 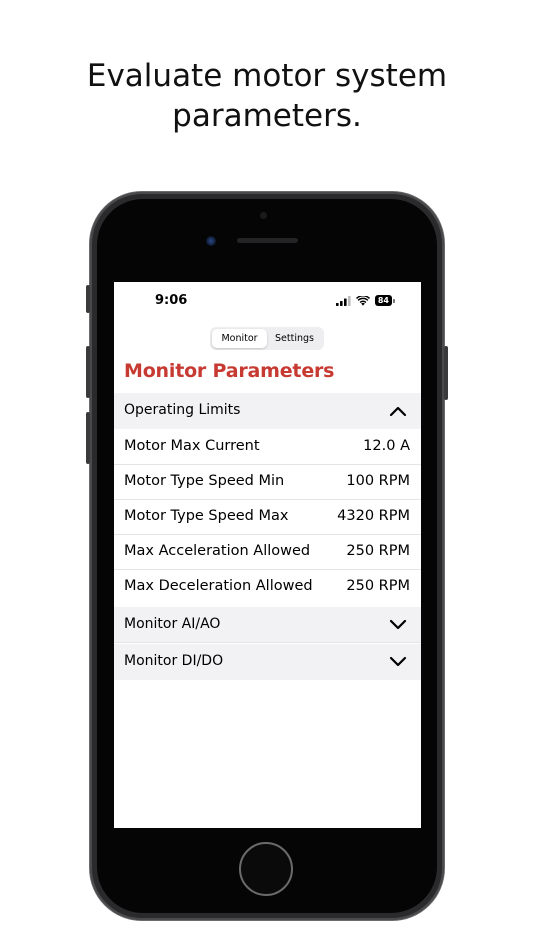 What do you see at coordinates (266, 869) in the screenshot?
I see `home-button` at bounding box center [266, 869].